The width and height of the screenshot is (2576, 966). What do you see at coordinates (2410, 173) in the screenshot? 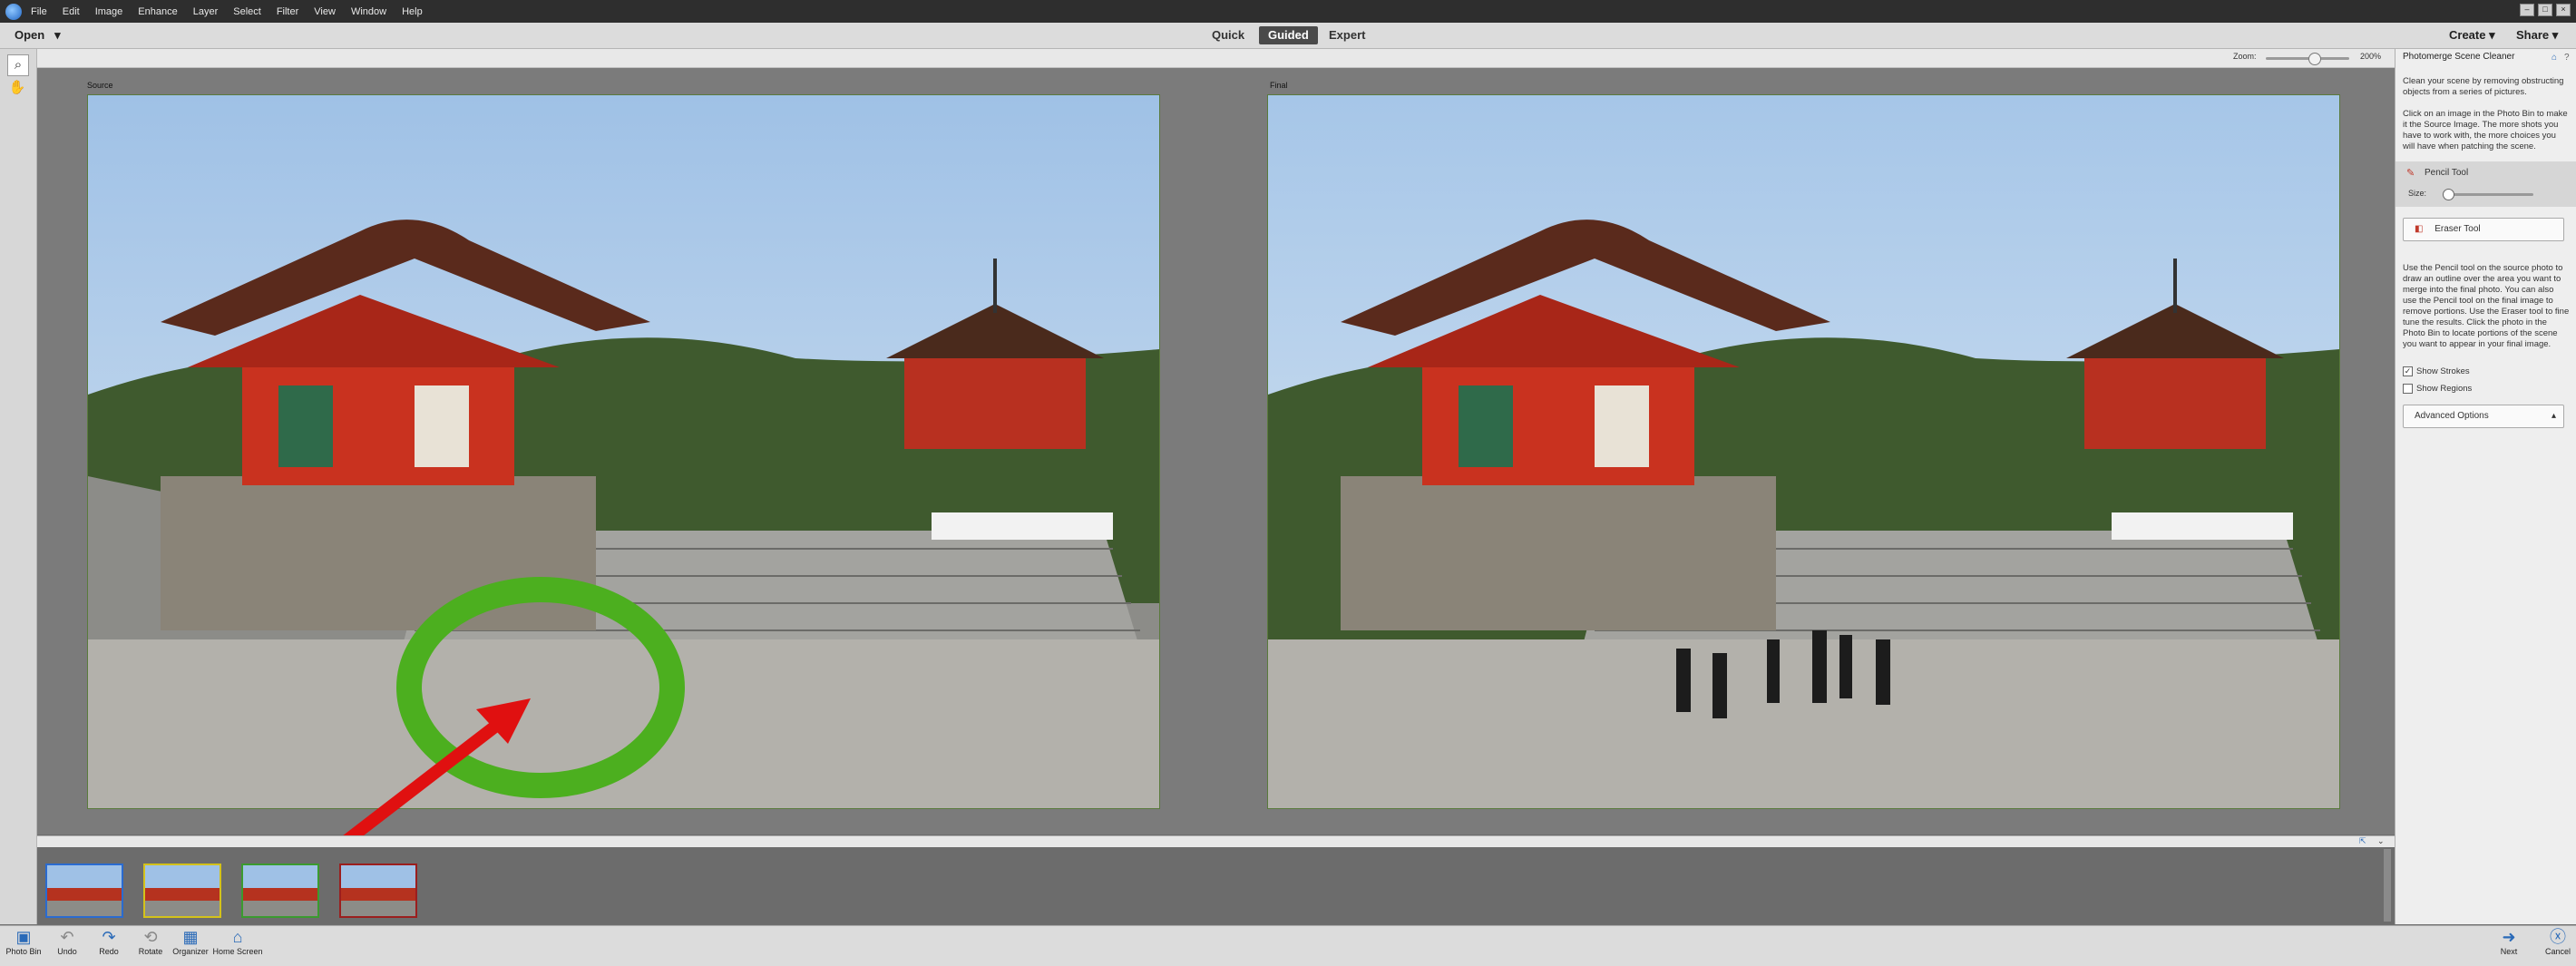
I see `pencil-icon: ✎` at bounding box center [2410, 173].